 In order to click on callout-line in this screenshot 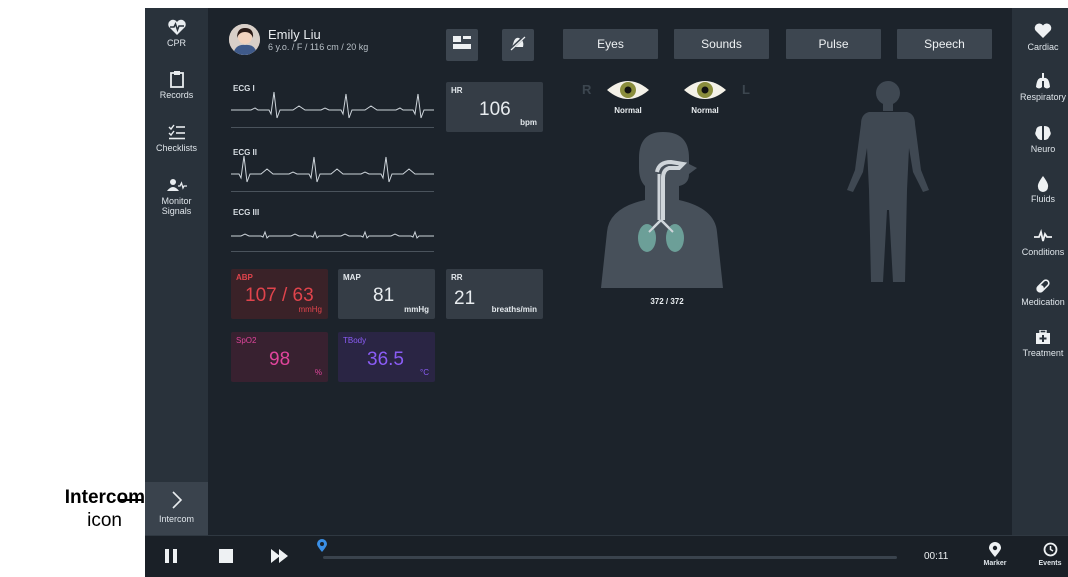, I will do `click(130, 500)`.